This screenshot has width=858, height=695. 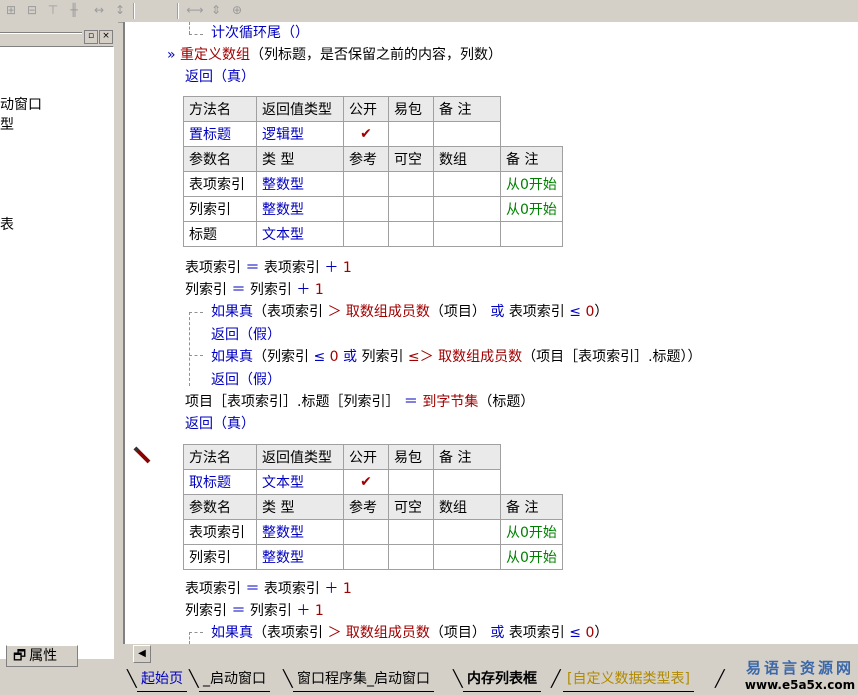 What do you see at coordinates (53, 10) in the screenshot?
I see `align-top-icon: ⊤` at bounding box center [53, 10].